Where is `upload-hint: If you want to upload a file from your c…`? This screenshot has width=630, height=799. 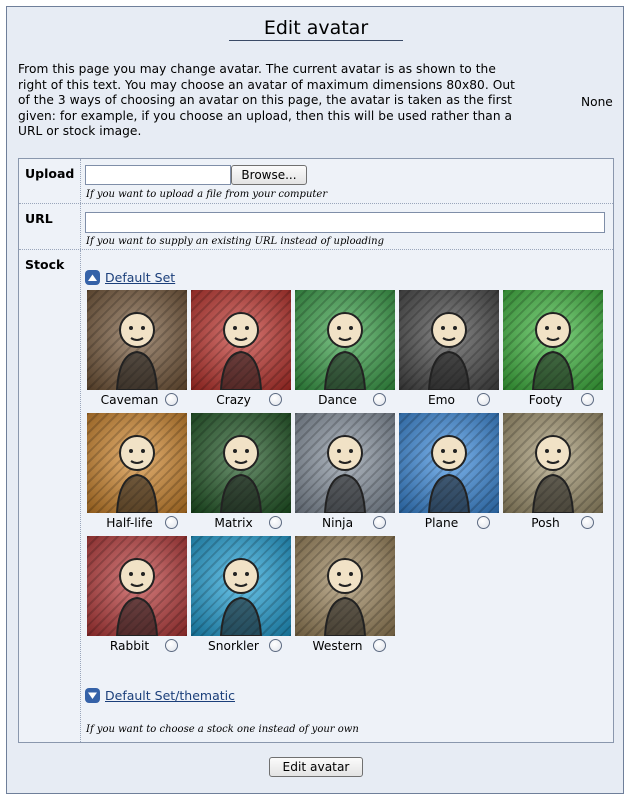 upload-hint: If you want to upload a file from your c… is located at coordinates (207, 194).